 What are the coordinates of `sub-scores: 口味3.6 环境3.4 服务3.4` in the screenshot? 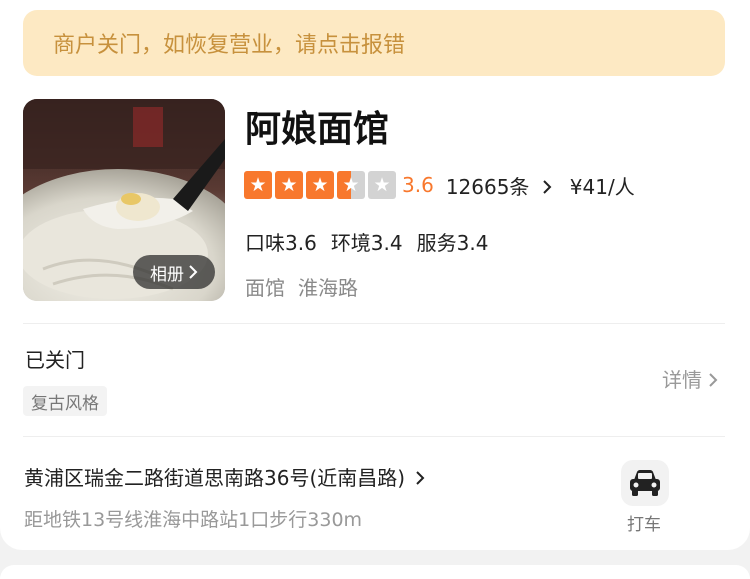 It's located at (366, 241).